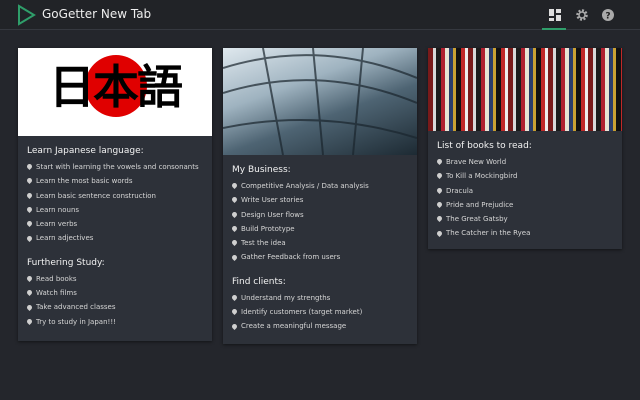  What do you see at coordinates (56, 278) in the screenshot?
I see `list-item-label: Read books` at bounding box center [56, 278].